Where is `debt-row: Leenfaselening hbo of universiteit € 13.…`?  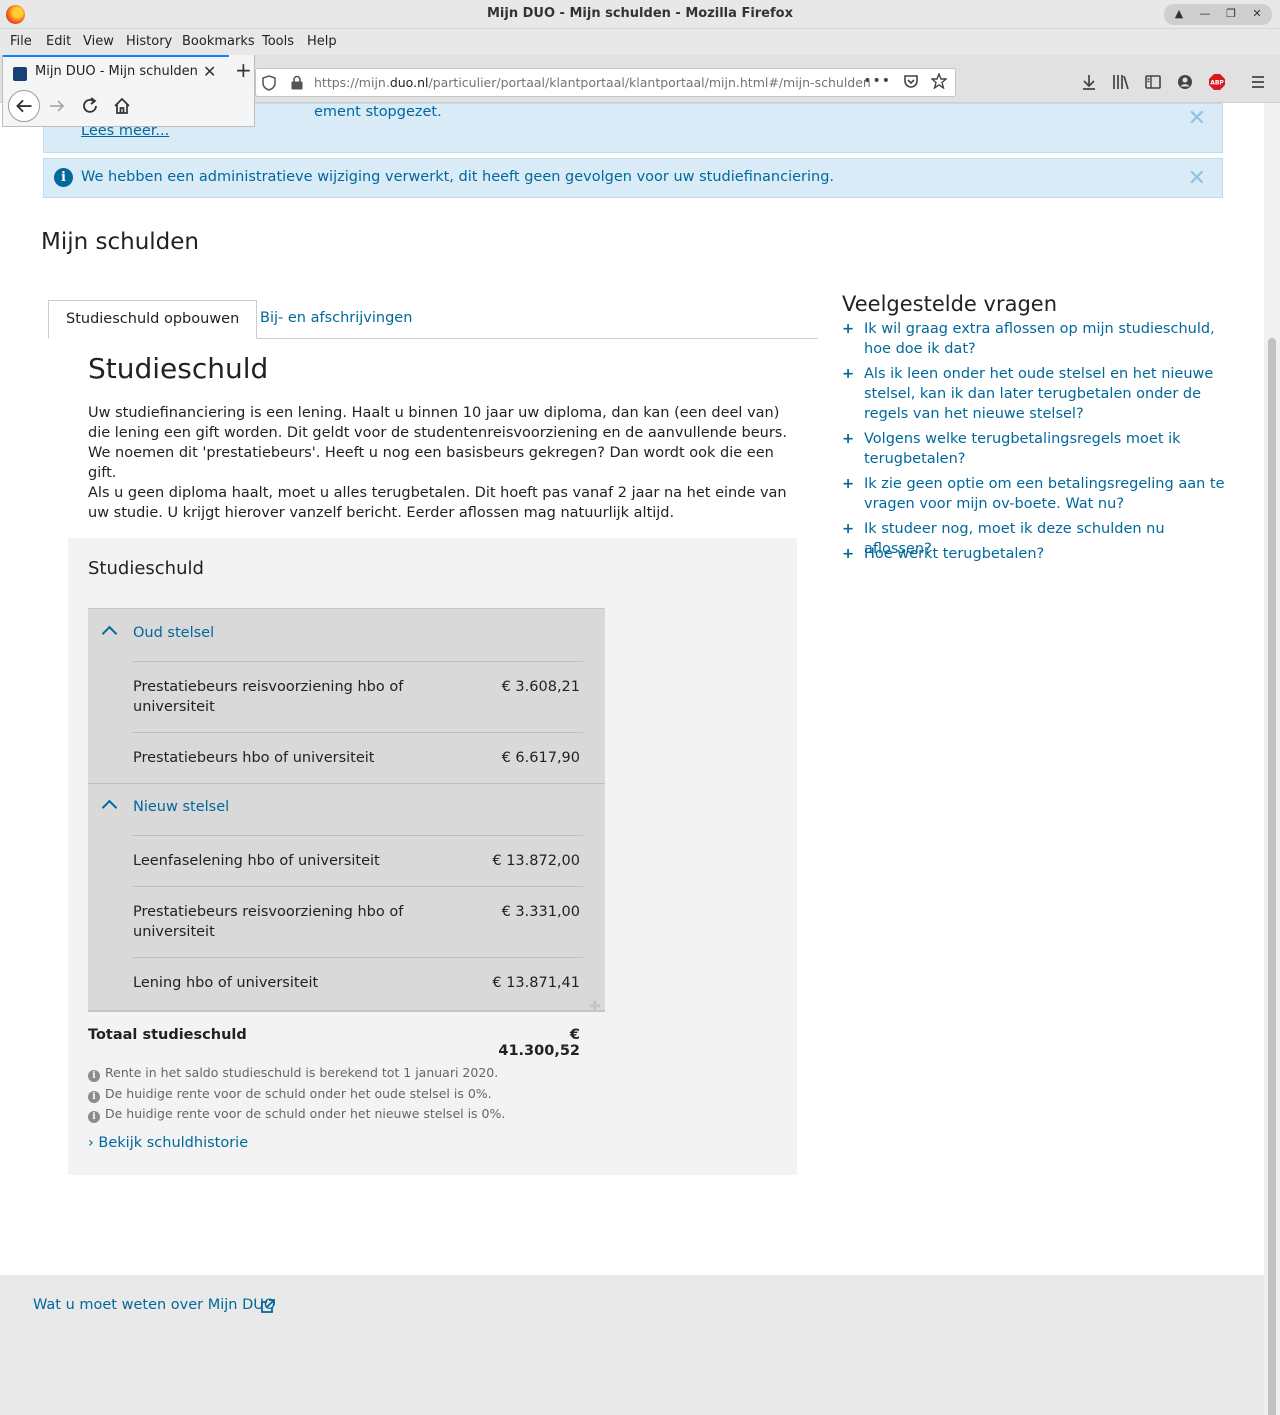 debt-row: Leenfaselening hbo of universiteit € 13.… is located at coordinates (358, 860).